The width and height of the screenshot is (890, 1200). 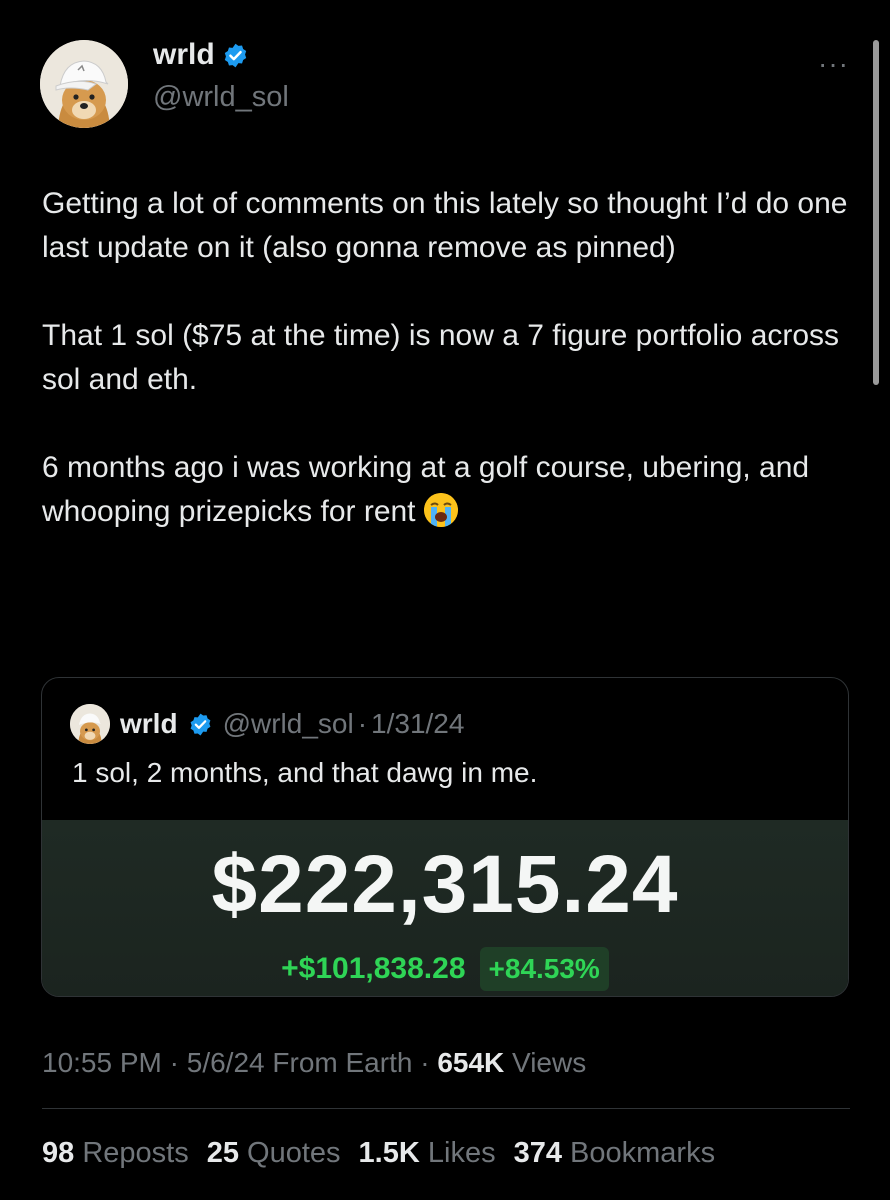 I want to click on quoted-author-handle: @wrld_sol, so click(x=288, y=723).